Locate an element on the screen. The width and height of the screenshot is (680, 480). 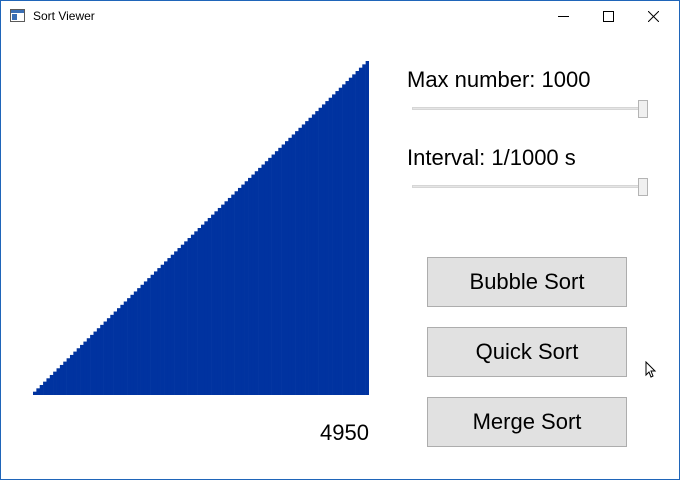
max-number-slider is located at coordinates (530, 110).